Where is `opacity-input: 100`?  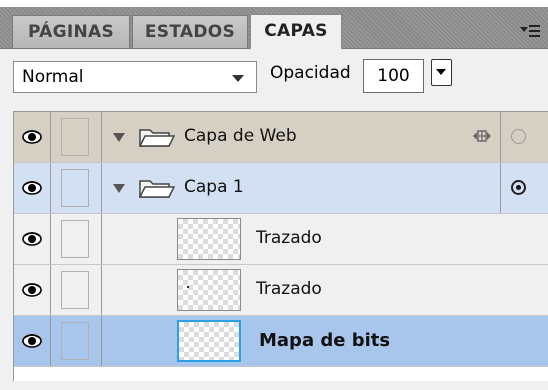 opacity-input: 100 is located at coordinates (393, 76).